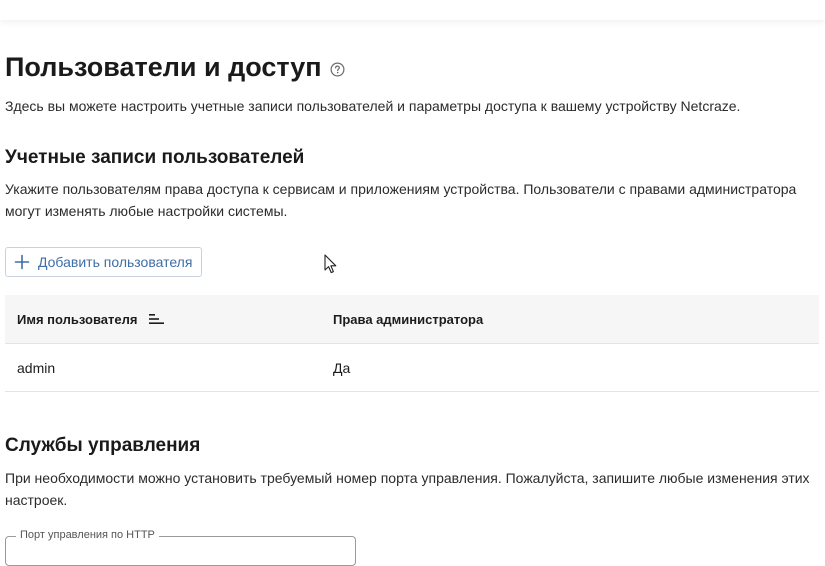  I want to click on accounts-section-title: Учетные записи пользователей, so click(155, 157).